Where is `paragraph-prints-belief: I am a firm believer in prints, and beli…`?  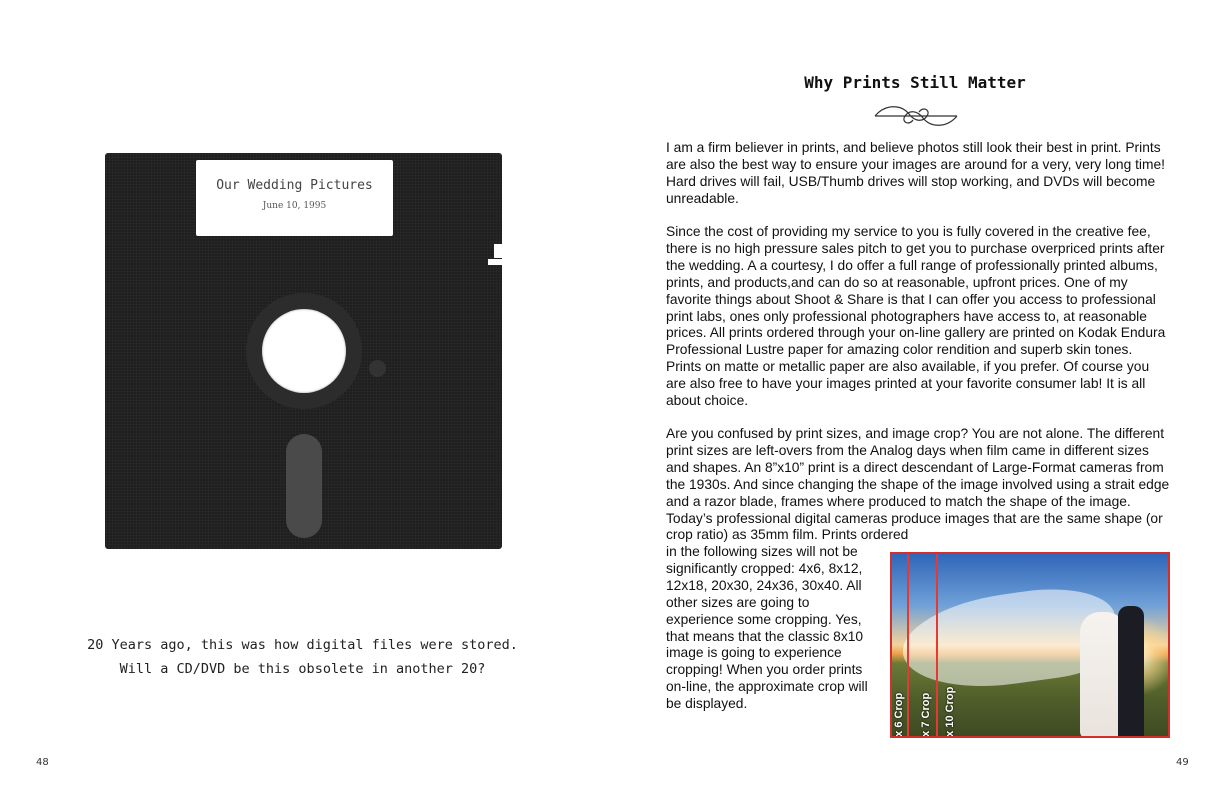
paragraph-prints-belief: I am a firm believer in prints, and beli… is located at coordinates (915, 173).